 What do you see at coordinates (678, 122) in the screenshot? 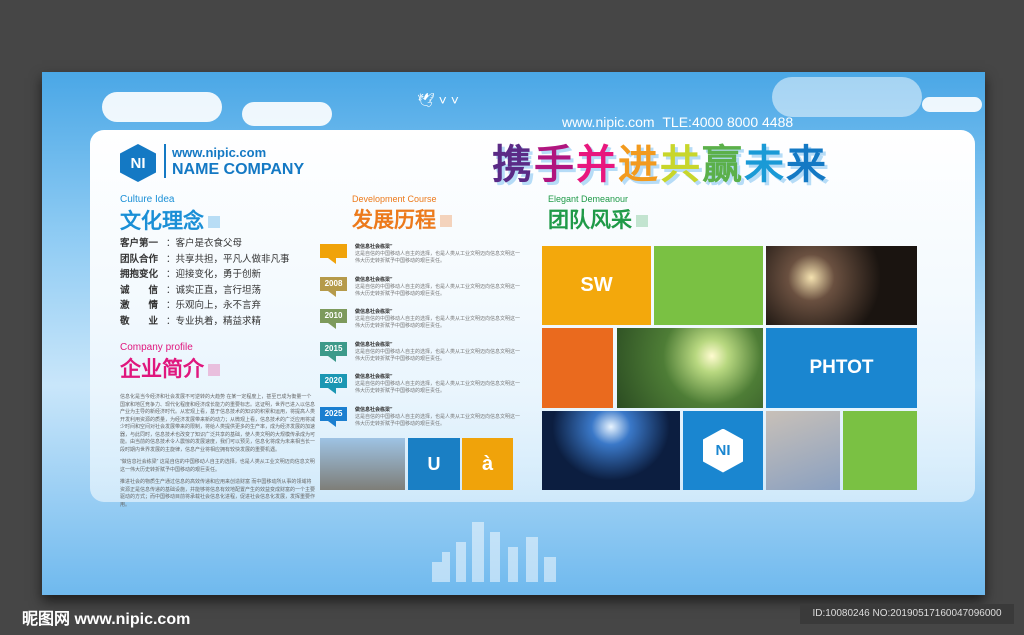
I see `contact-line: www.nipic.com TLE:4000 8000 4488` at bounding box center [678, 122].